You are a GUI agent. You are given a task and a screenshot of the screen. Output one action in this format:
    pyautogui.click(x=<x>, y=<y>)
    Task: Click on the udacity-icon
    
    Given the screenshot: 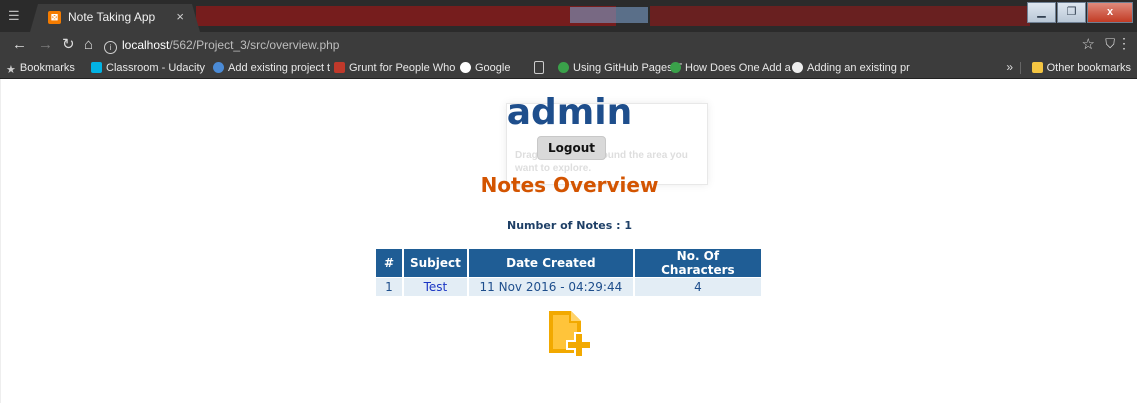 What is the action you would take?
    pyautogui.click(x=96, y=67)
    